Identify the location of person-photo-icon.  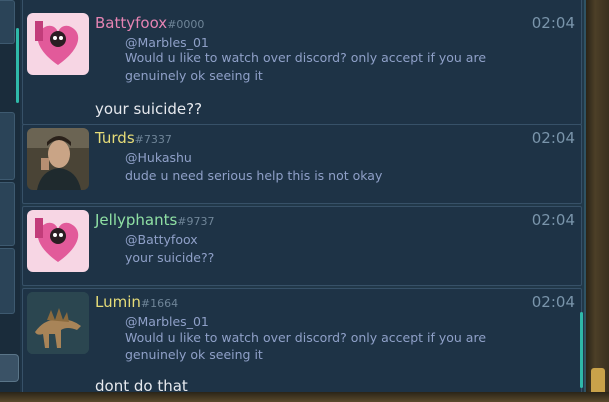
(58, 159).